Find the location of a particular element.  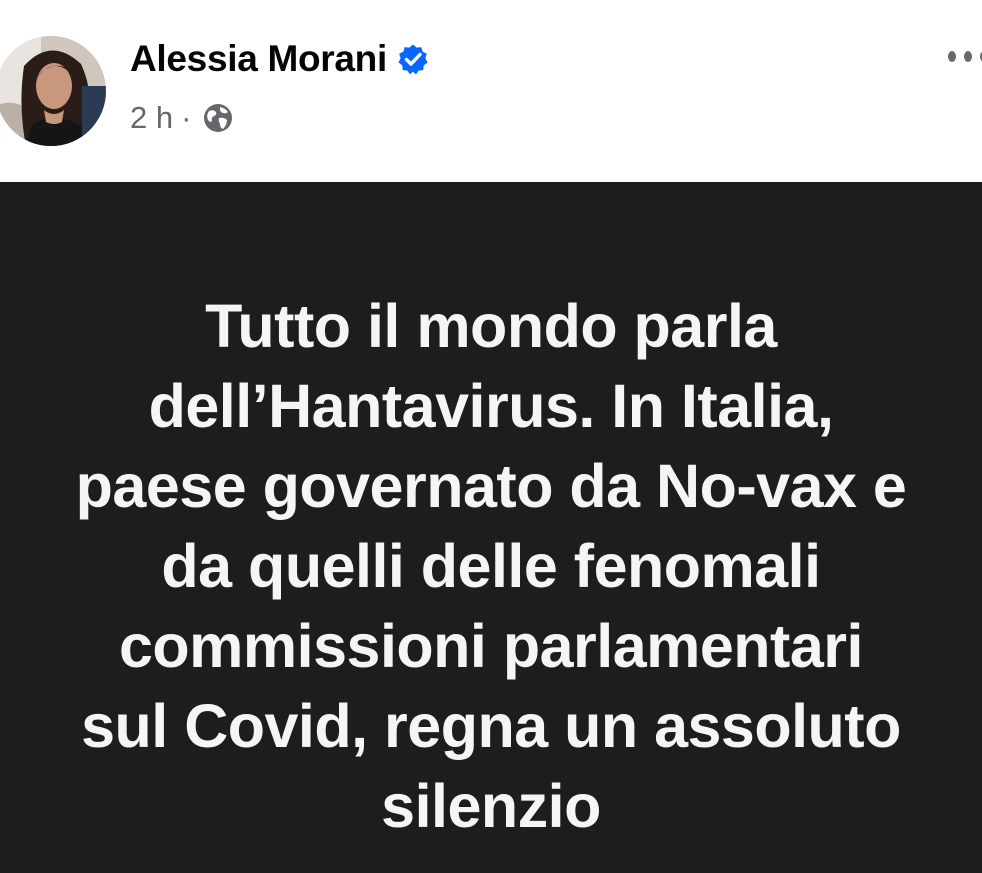

globe-icon is located at coordinates (218, 118).